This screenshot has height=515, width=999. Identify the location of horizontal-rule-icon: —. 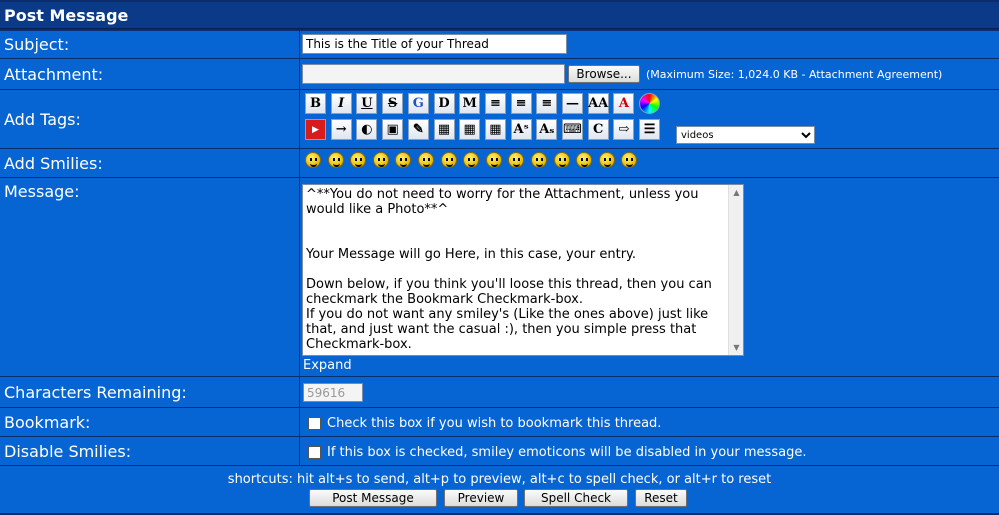
(572, 103).